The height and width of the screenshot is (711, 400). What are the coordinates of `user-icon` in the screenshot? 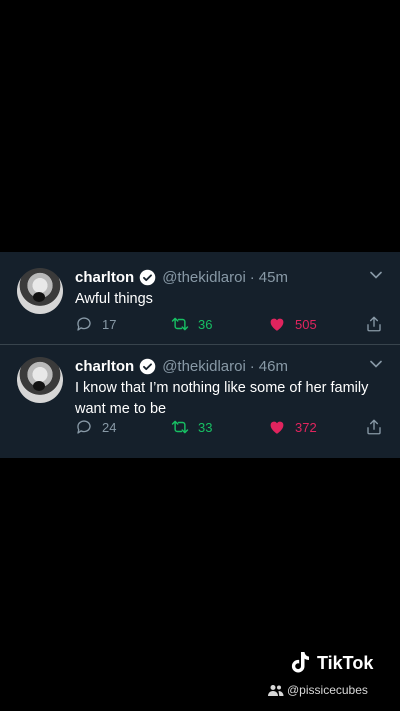 It's located at (276, 690).